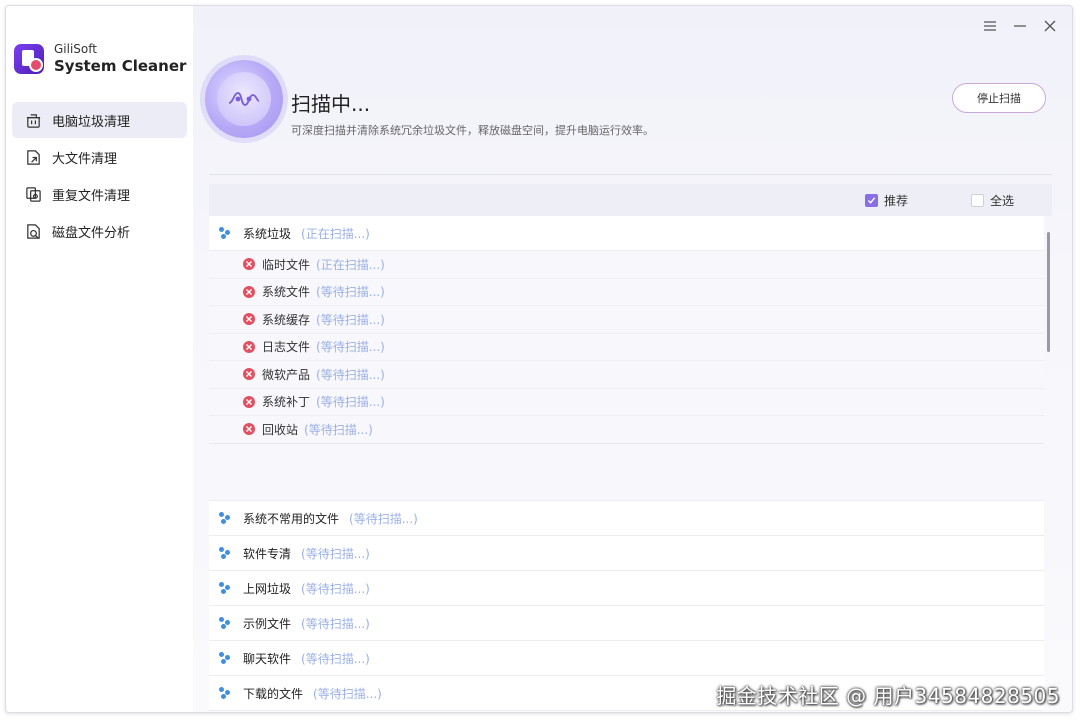 This screenshot has width=1080, height=721. Describe the element at coordinates (626, 265) in the screenshot. I see `list-item: 临时文件 (正在扫描...)` at that location.